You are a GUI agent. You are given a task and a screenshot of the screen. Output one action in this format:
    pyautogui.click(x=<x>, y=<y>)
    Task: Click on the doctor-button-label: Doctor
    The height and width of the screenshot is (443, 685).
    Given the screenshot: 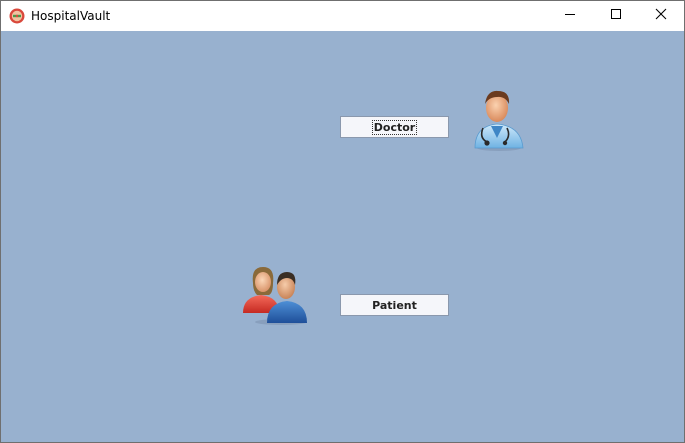 What is the action you would take?
    pyautogui.click(x=394, y=127)
    